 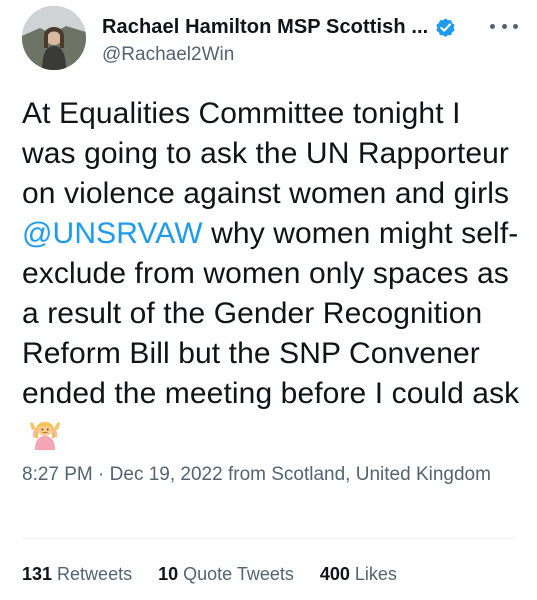 I want to click on retweets-count: 131, so click(x=37, y=574).